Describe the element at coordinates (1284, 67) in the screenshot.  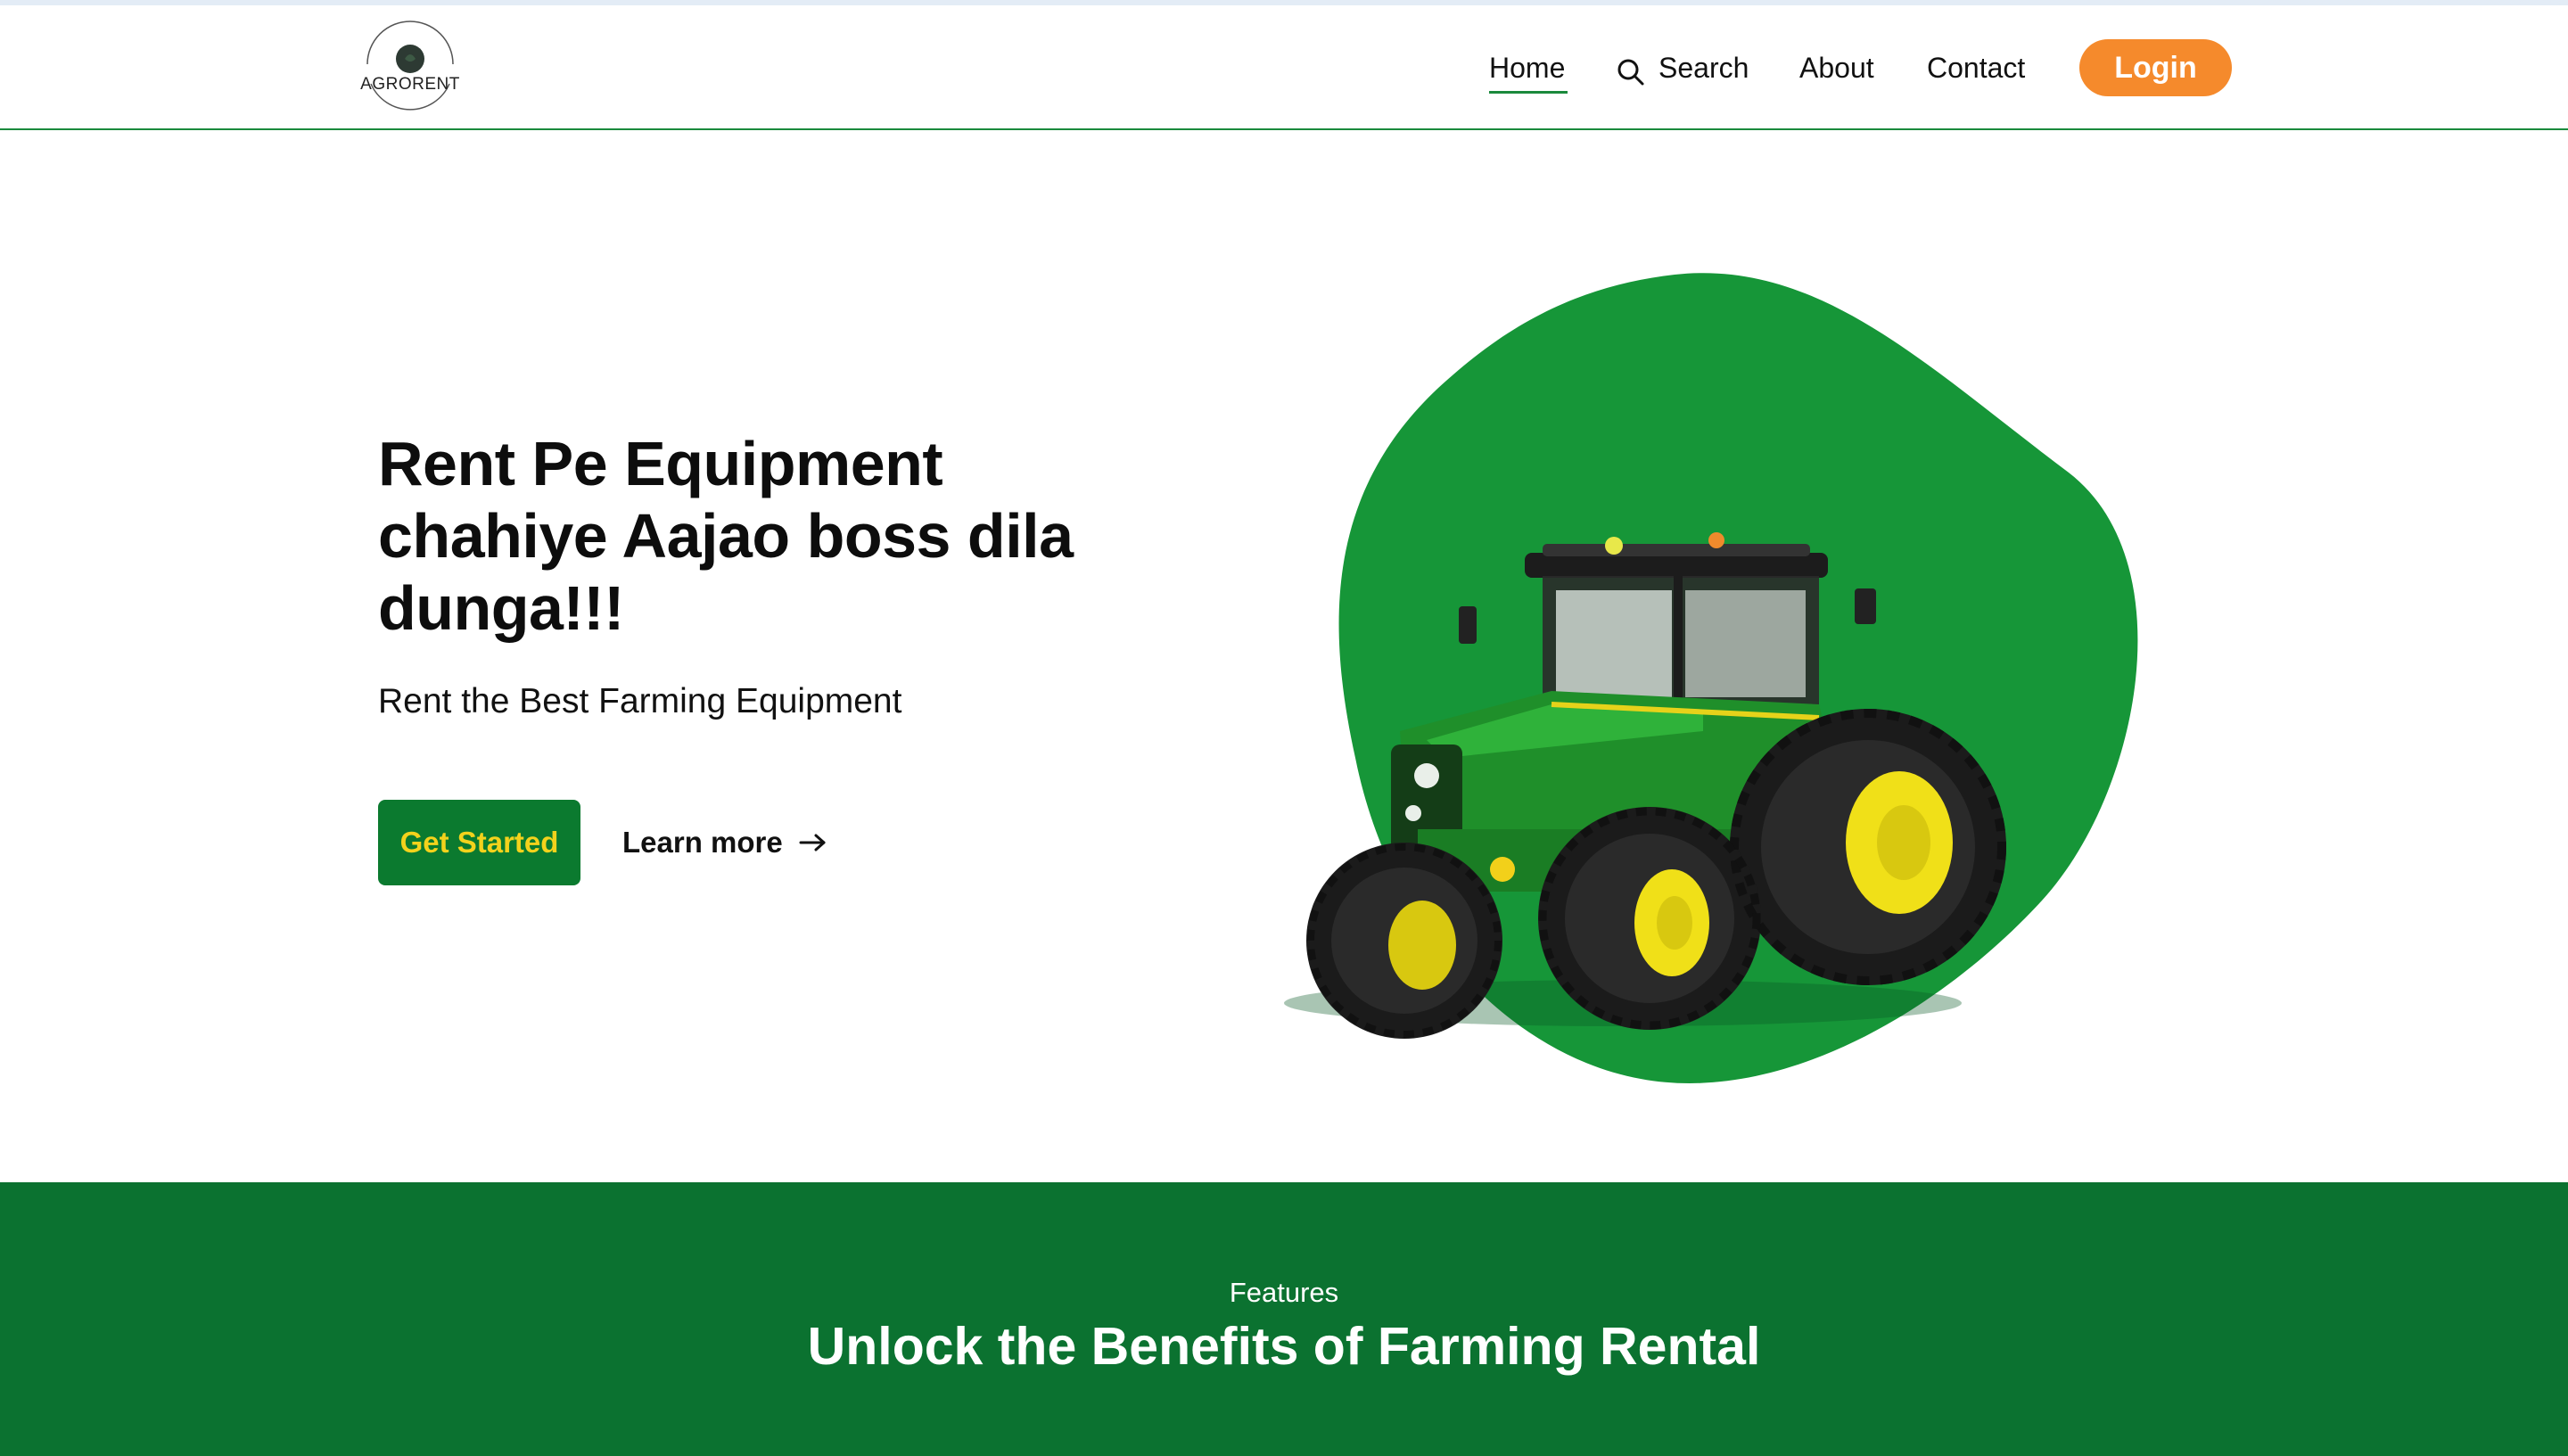
I see `site-header: AGRORENT Home Search About Contact Login` at that location.